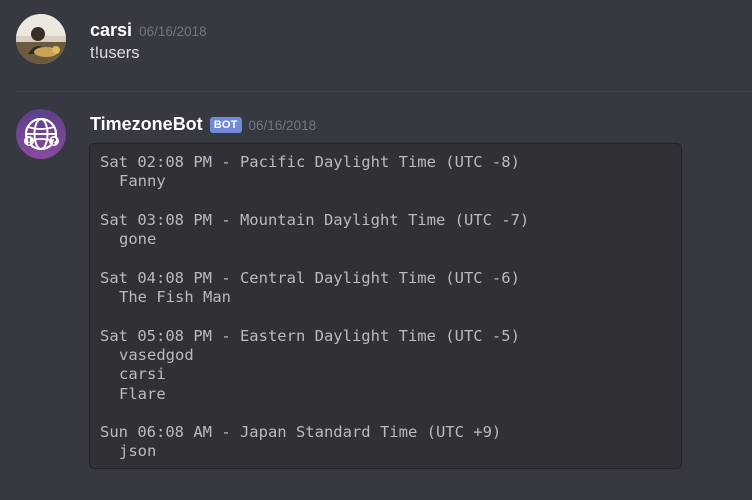 The width and height of the screenshot is (752, 500). I want to click on message-header: TimezoneBot BOT 06/16/2018, so click(203, 124).